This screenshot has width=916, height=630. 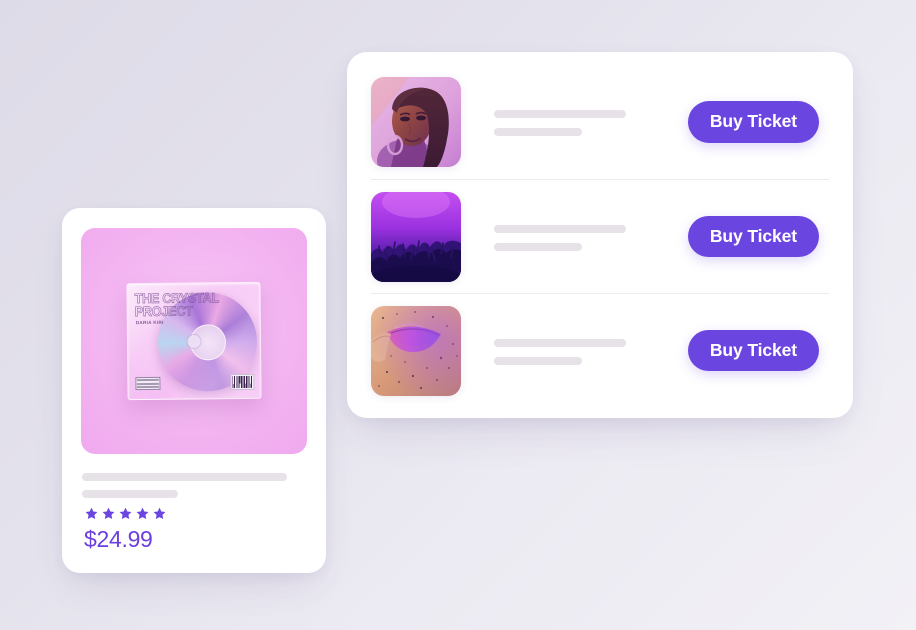 What do you see at coordinates (416, 236) in the screenshot?
I see `event-thumbnail-crowd` at bounding box center [416, 236].